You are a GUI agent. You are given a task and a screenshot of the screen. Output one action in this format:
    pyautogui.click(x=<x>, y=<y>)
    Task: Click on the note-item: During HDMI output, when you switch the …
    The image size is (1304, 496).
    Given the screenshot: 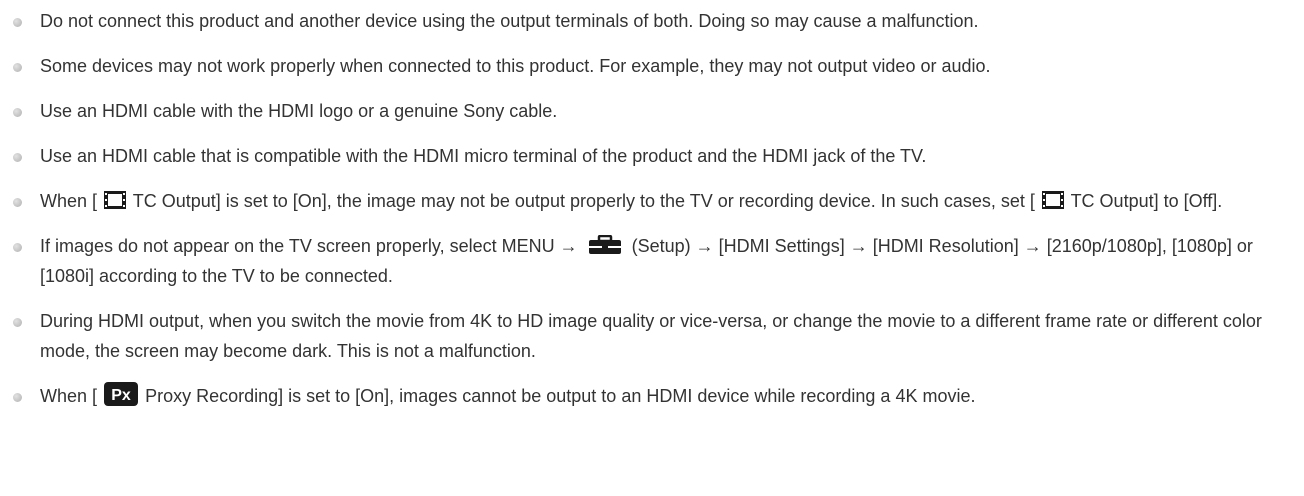 What is the action you would take?
    pyautogui.click(x=652, y=336)
    